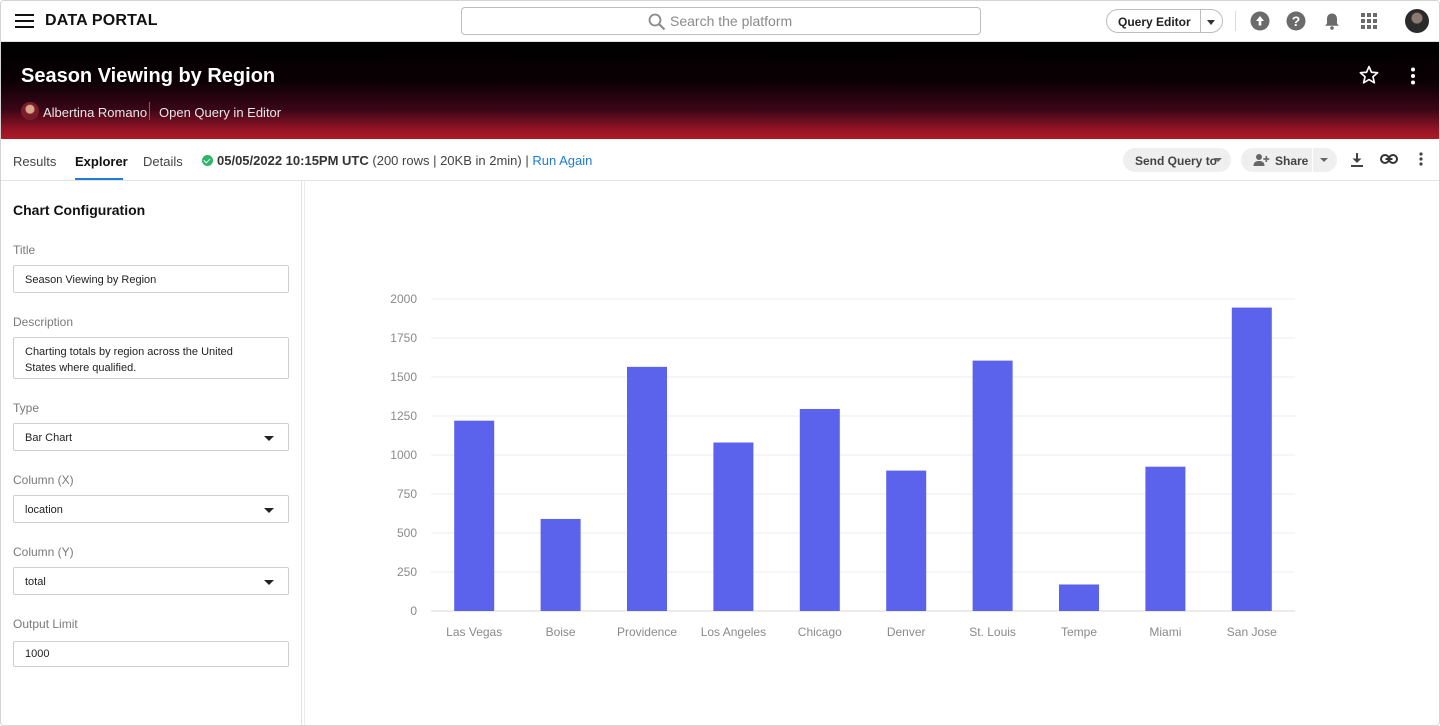  Describe the element at coordinates (1260, 21) in the screenshot. I see `upload-icon` at that location.